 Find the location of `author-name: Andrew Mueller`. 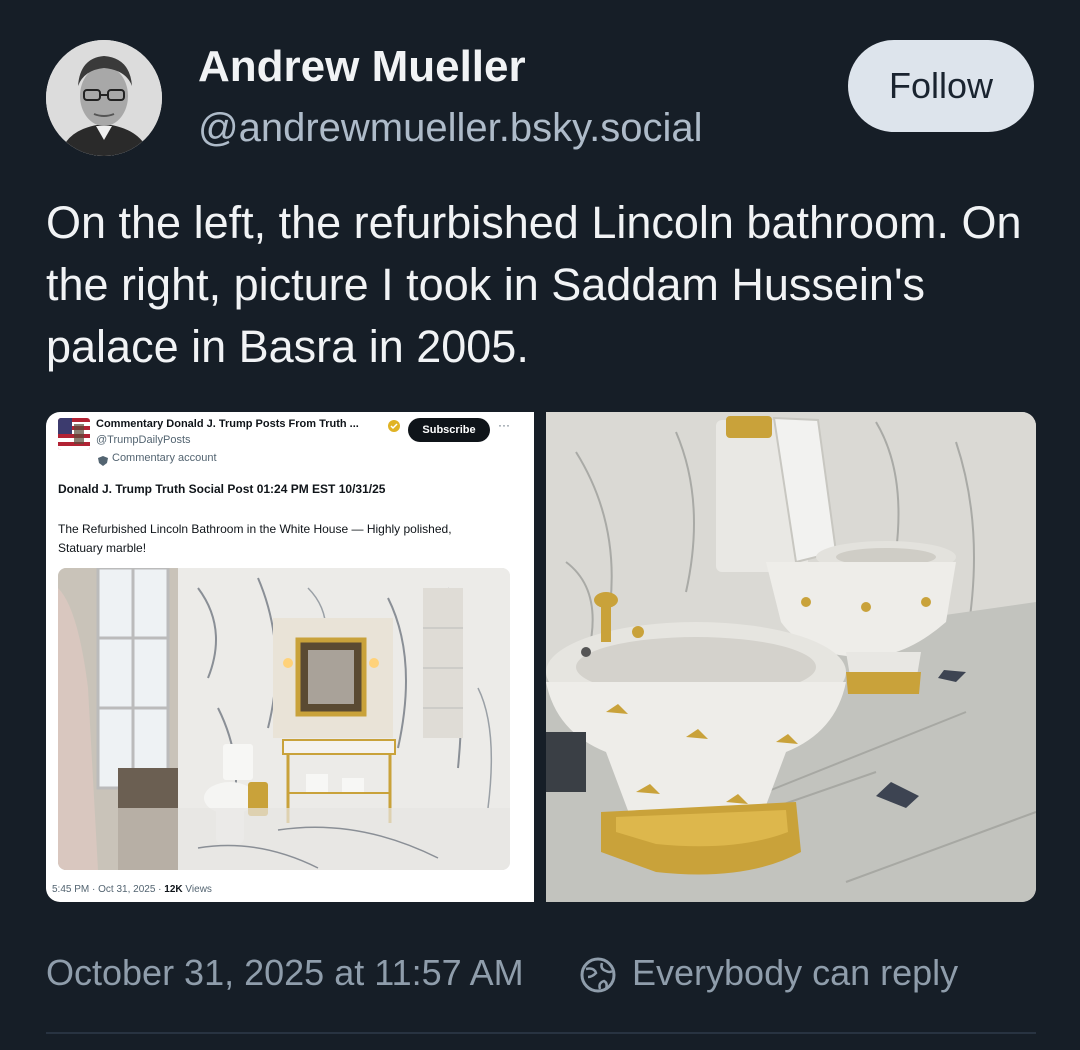

author-name: Andrew Mueller is located at coordinates (362, 67).